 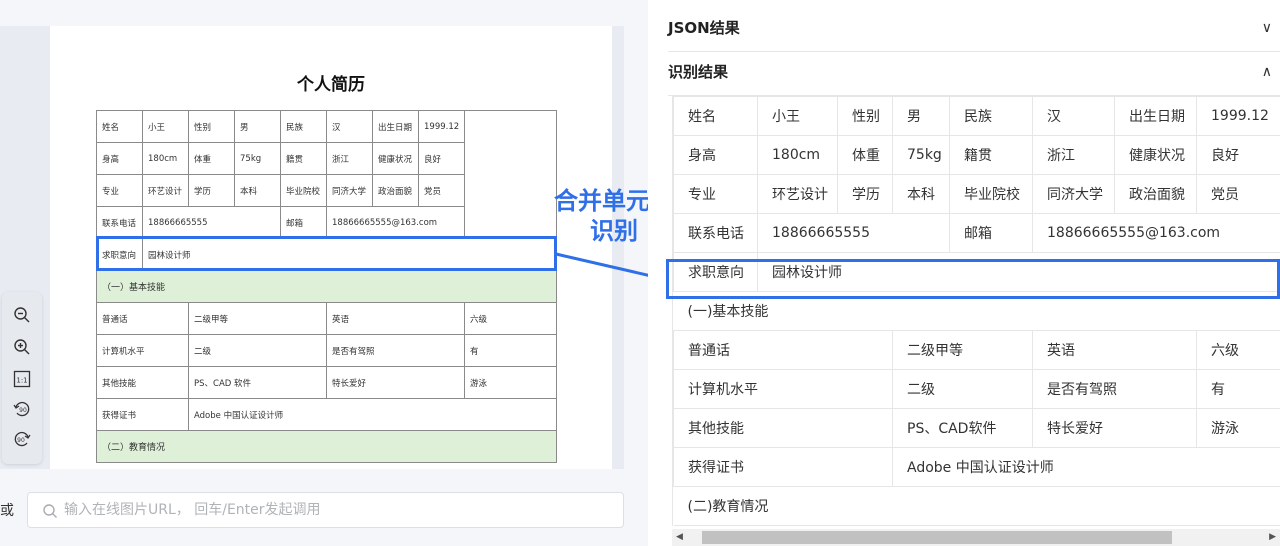 What do you see at coordinates (257, 126) in the screenshot?
I see `mini-cell: 男` at bounding box center [257, 126].